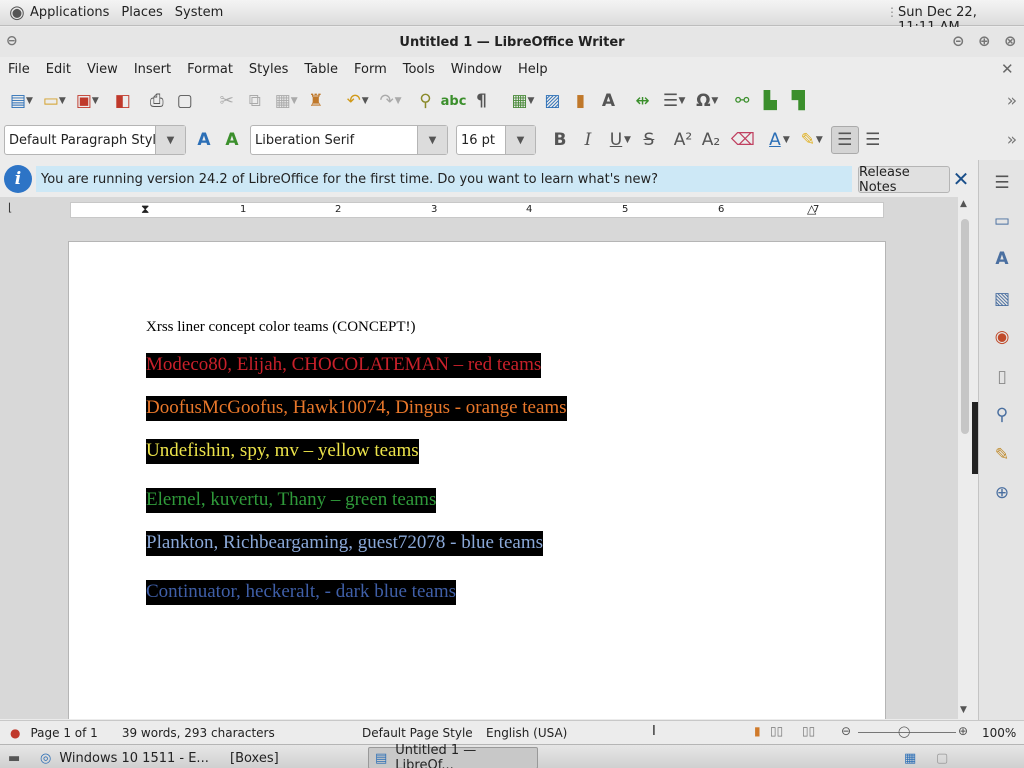 The height and width of the screenshot is (768, 1024). I want to click on menu-view: View, so click(102, 69).